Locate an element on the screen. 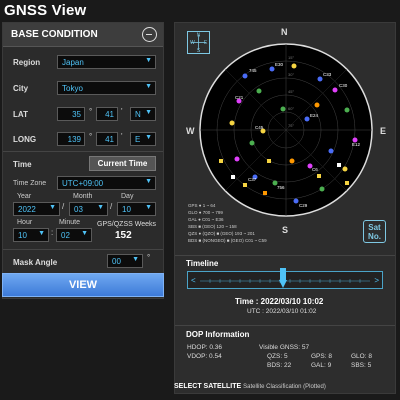 This screenshot has width=400, height=400. hdop-value: HDOP: 0.36 is located at coordinates (205, 347).